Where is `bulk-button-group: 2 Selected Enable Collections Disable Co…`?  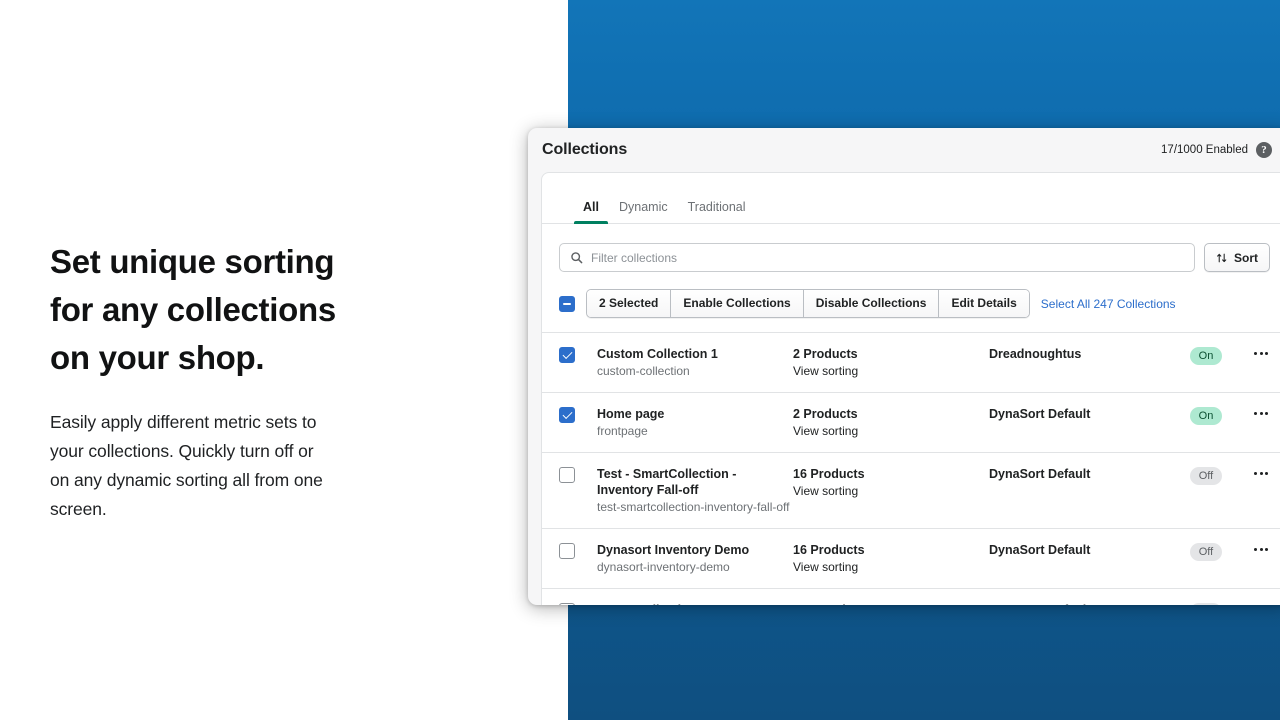 bulk-button-group: 2 Selected Enable Collections Disable Co… is located at coordinates (808, 303).